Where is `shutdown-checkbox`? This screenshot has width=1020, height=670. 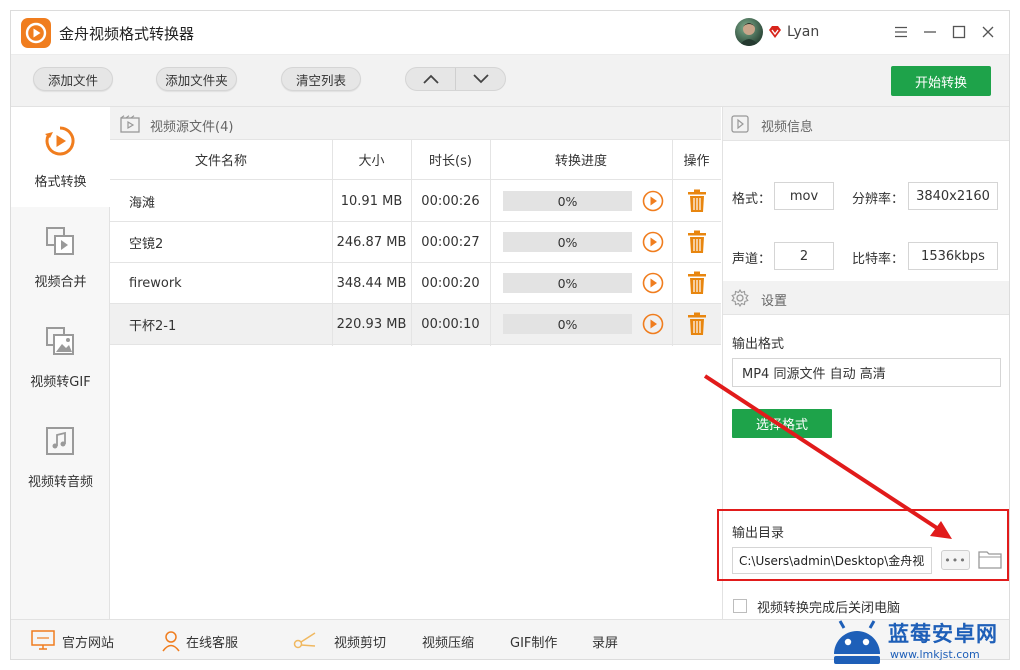 shutdown-checkbox is located at coordinates (740, 606).